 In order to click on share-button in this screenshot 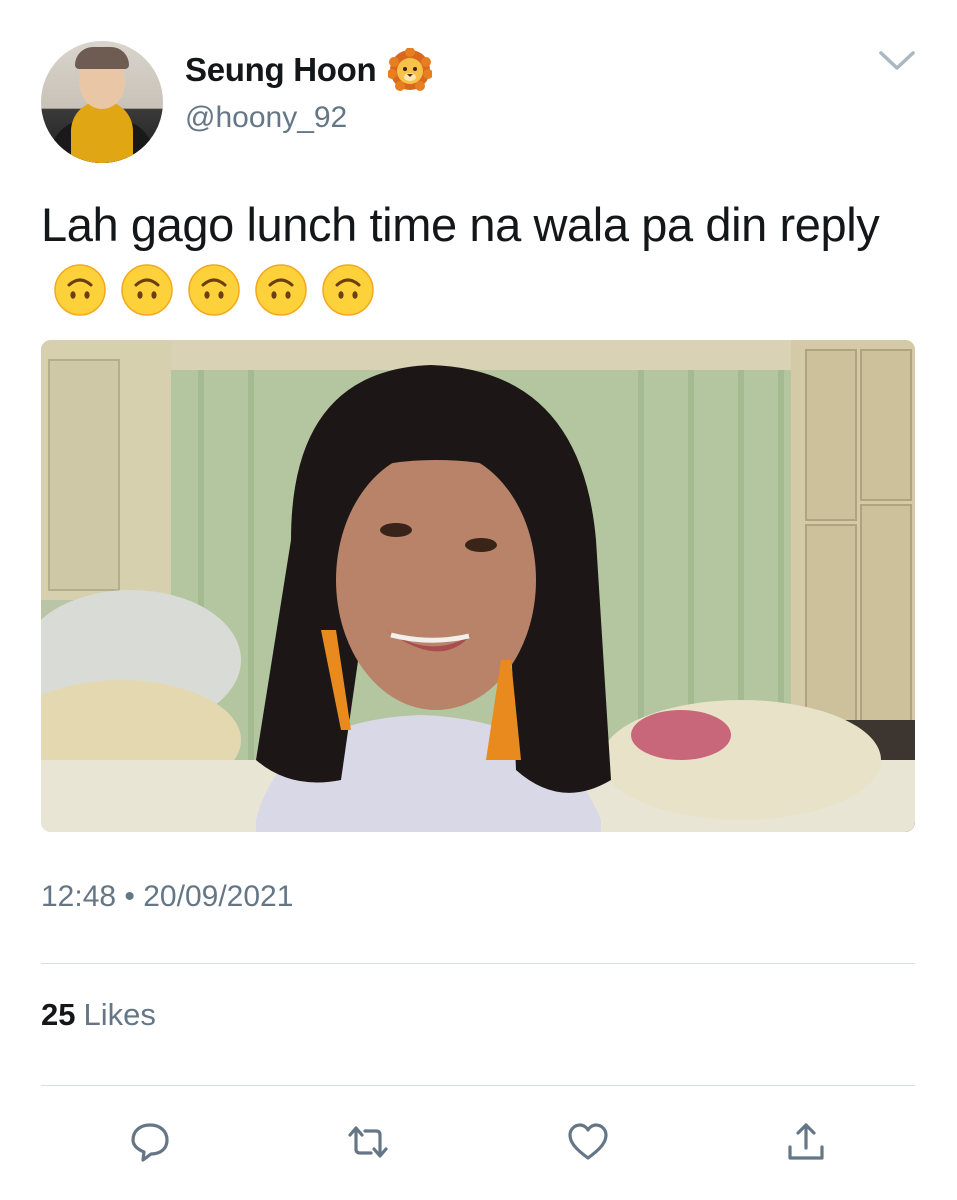, I will do `click(806, 1142)`.